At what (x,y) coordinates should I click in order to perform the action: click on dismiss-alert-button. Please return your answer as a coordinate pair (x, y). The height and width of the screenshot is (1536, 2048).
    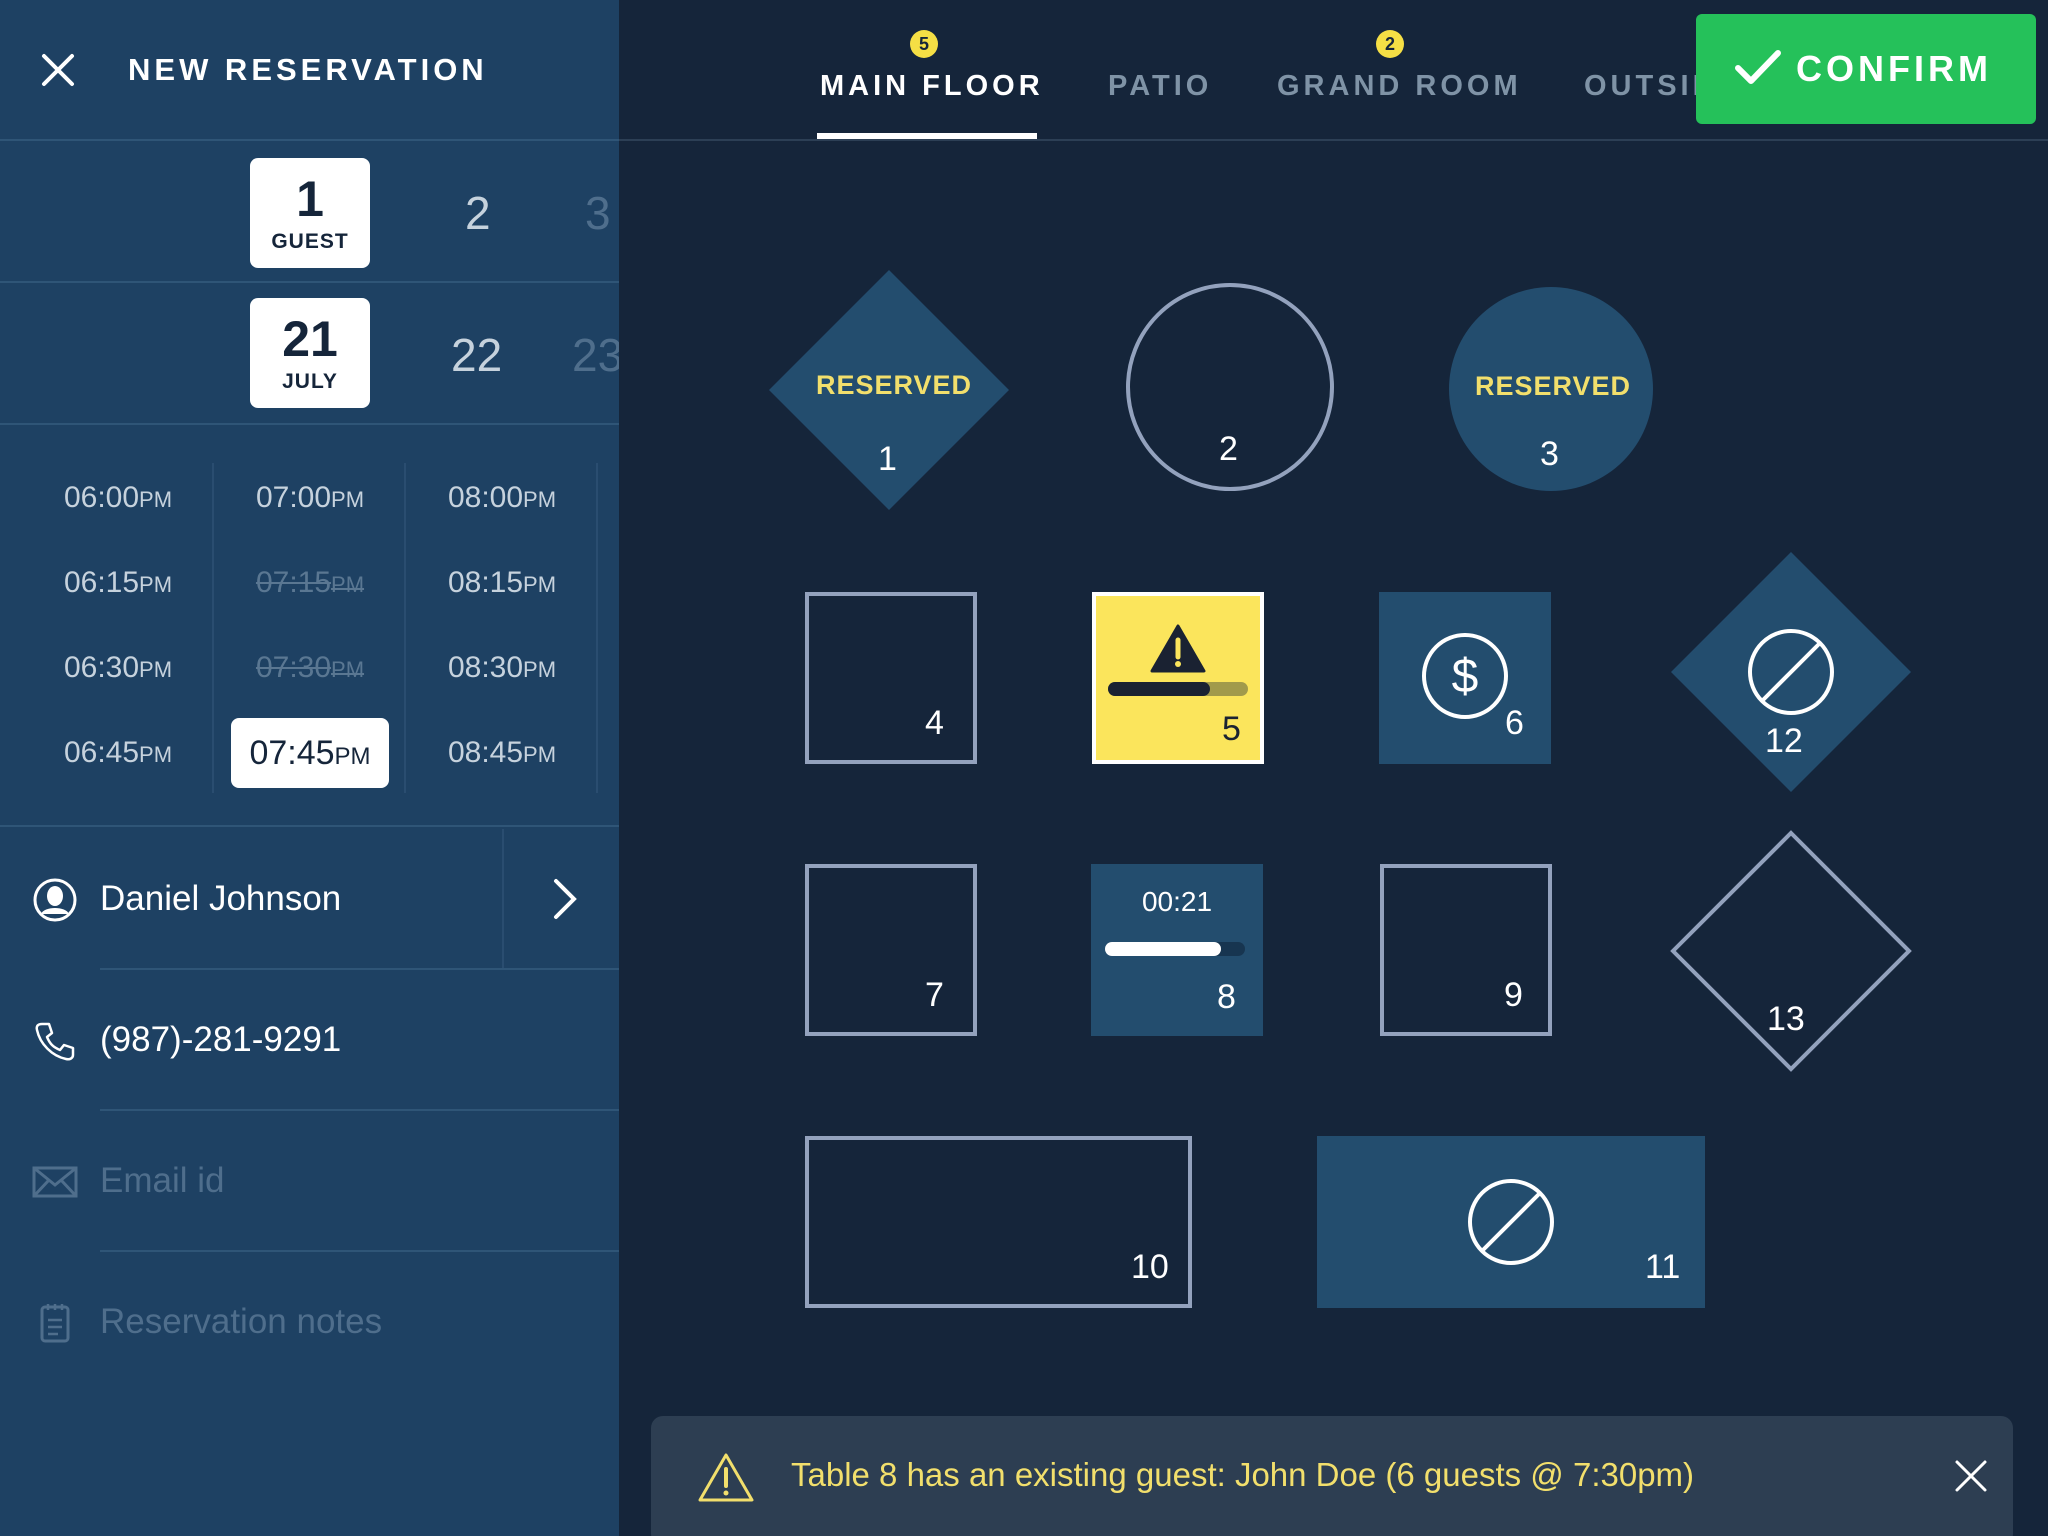
    Looking at the image, I should click on (1971, 1476).